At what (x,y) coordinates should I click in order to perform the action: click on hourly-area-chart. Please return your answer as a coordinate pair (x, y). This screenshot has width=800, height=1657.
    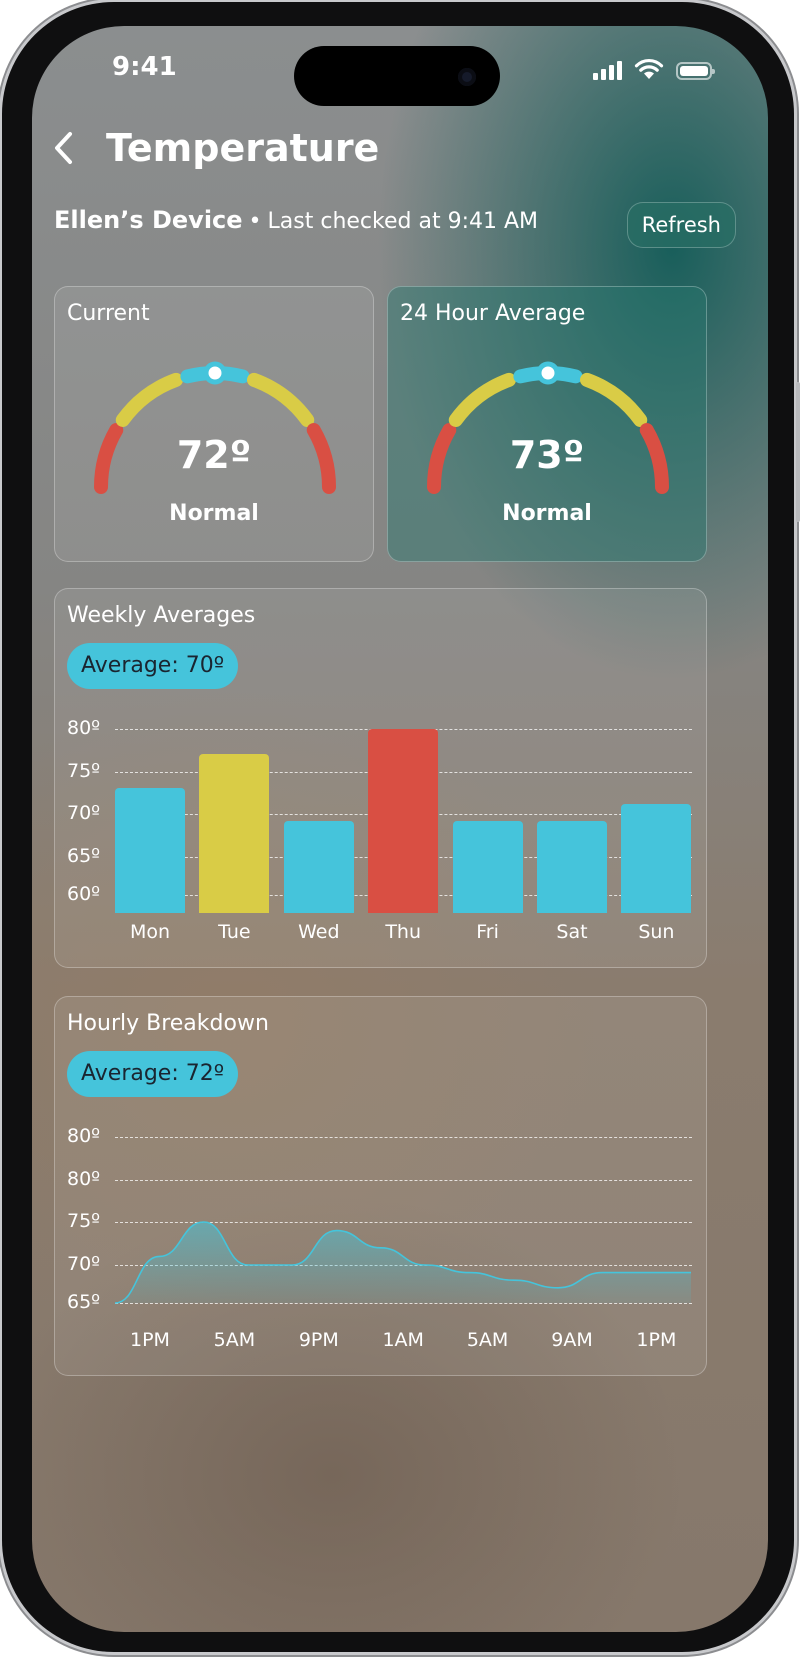
    Looking at the image, I should click on (402, 1262).